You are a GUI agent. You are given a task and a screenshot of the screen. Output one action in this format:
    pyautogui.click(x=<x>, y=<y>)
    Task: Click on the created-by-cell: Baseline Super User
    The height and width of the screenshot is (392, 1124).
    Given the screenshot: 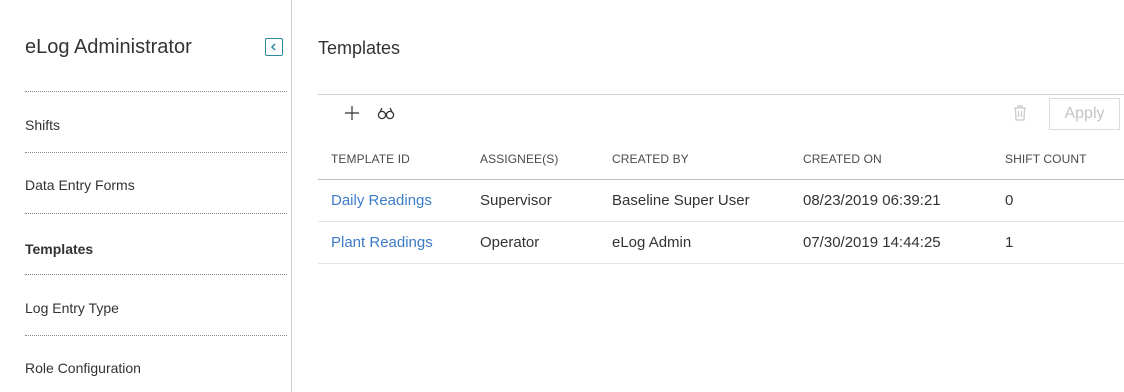 What is the action you would take?
    pyautogui.click(x=681, y=200)
    